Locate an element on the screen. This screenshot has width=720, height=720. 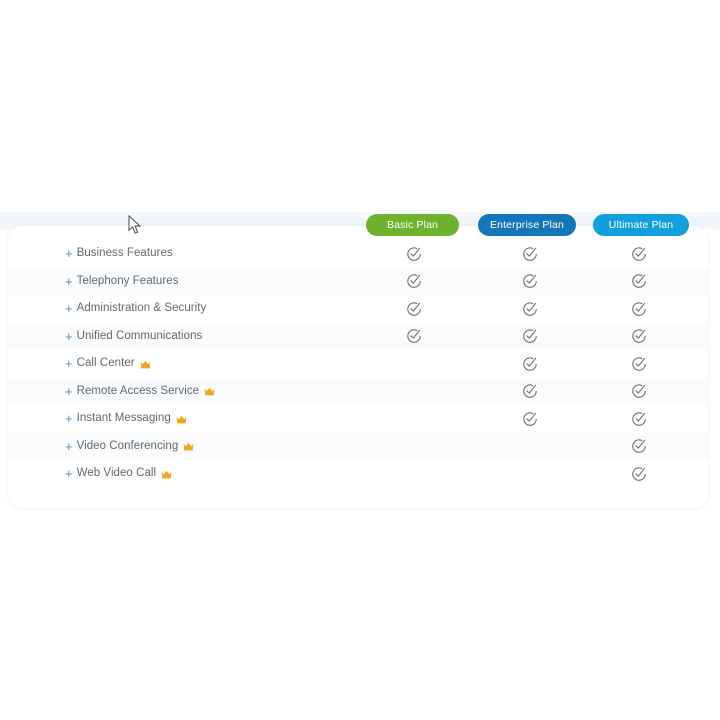
feature-label: Unified Communications is located at coordinates (139, 335).